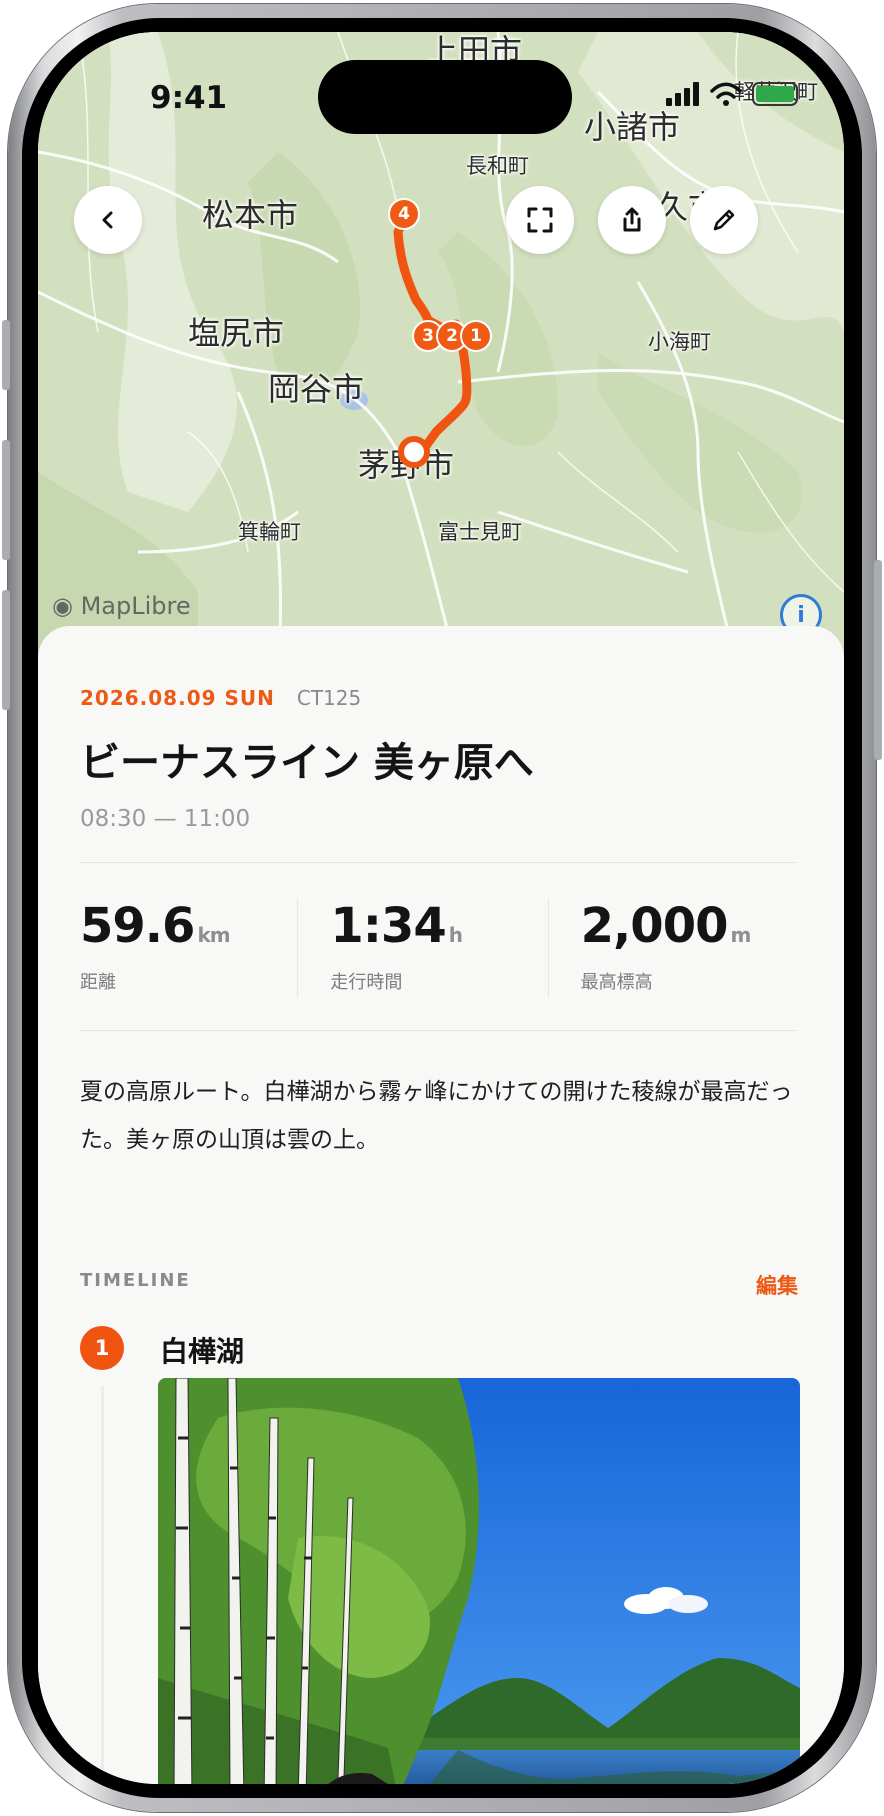 This screenshot has height=1816, width=884. Describe the element at coordinates (682, 94) in the screenshot. I see `cellular-signal-icon` at that location.